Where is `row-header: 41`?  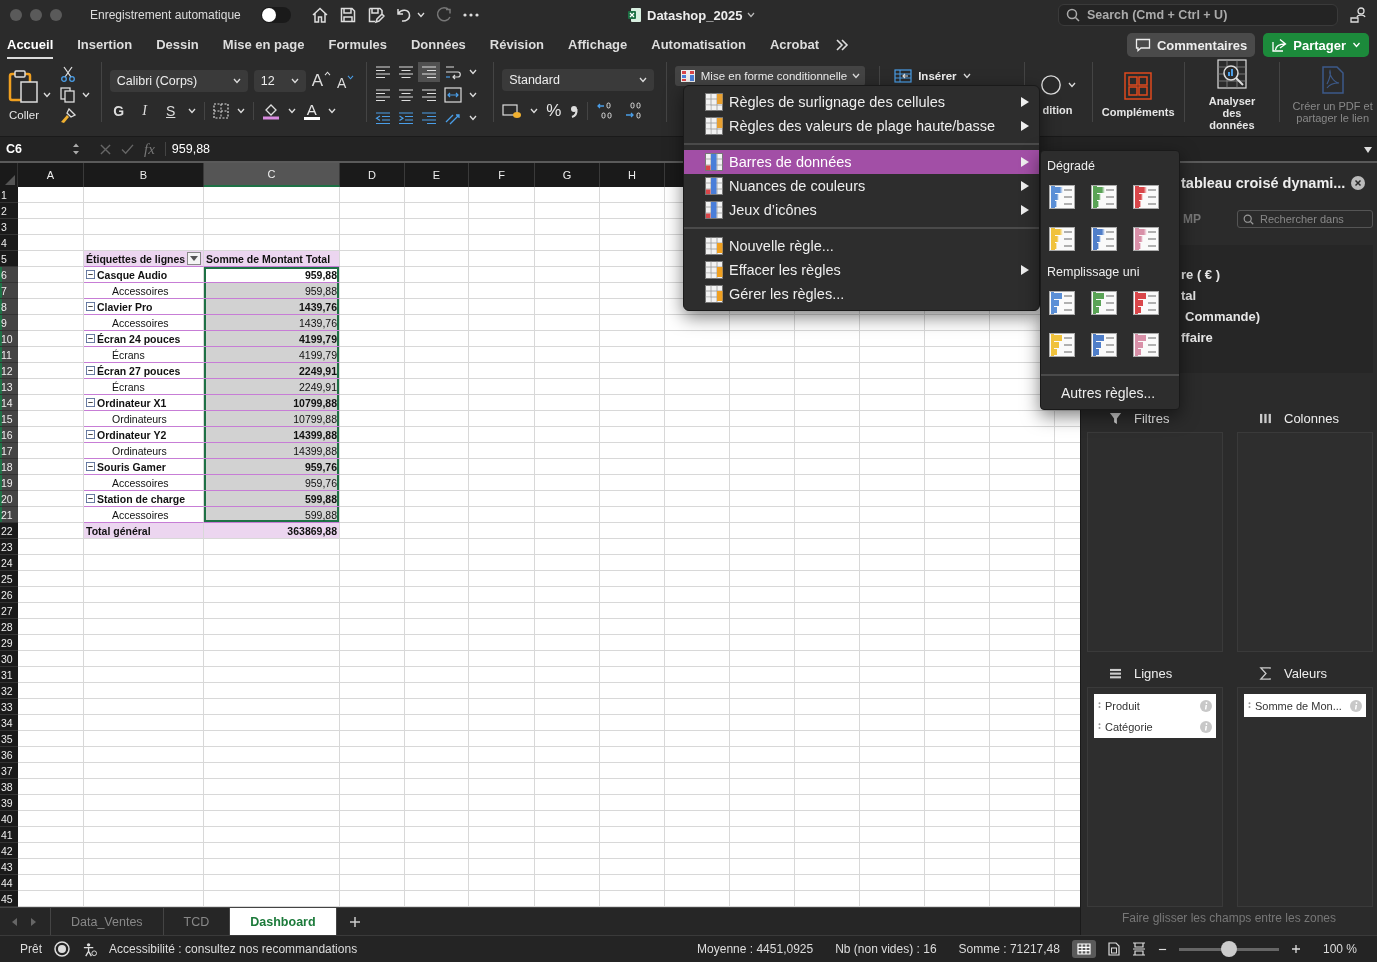
row-header: 41 is located at coordinates (9, 835).